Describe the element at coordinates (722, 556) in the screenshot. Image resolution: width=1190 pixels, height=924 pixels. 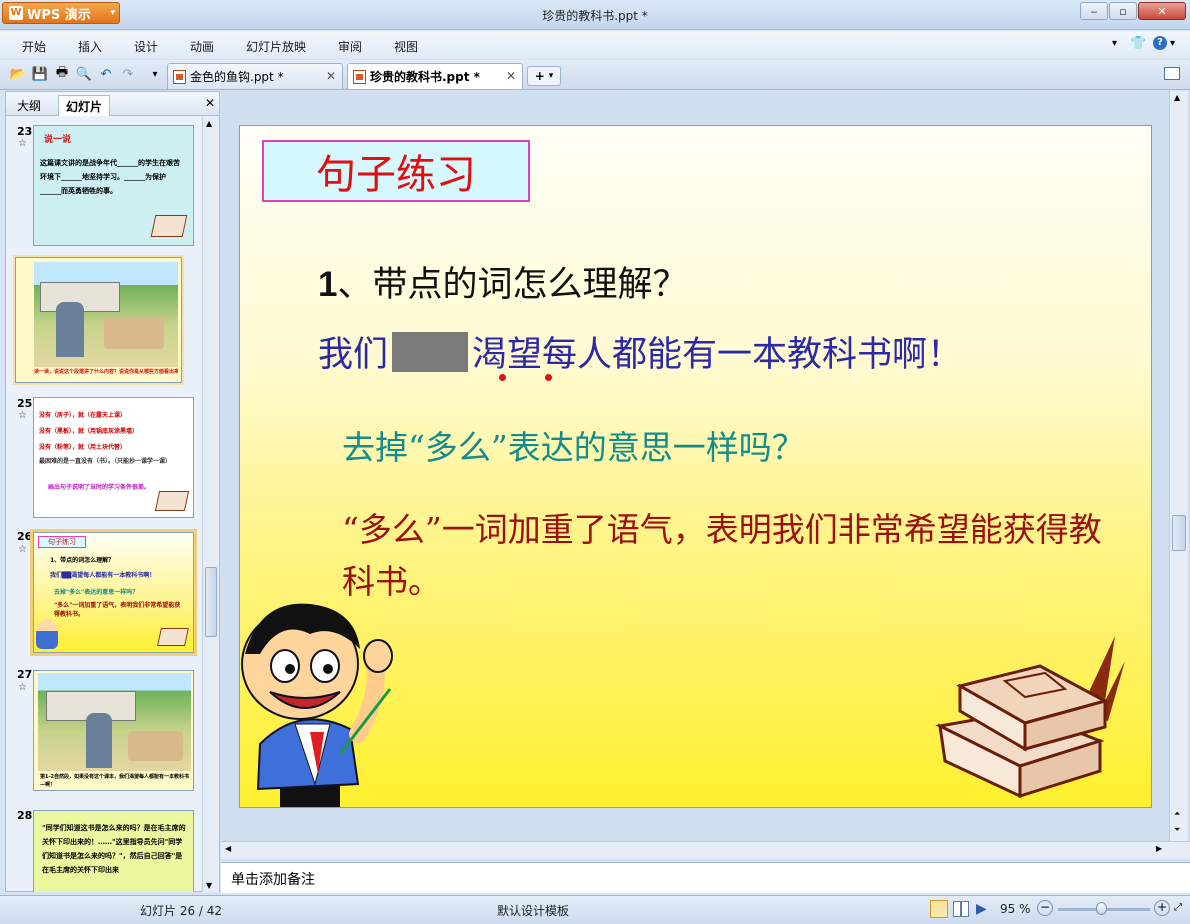
I see `answer-text: “多么”一词加重了语气，表明我们非常希望能获得教科书。` at that location.